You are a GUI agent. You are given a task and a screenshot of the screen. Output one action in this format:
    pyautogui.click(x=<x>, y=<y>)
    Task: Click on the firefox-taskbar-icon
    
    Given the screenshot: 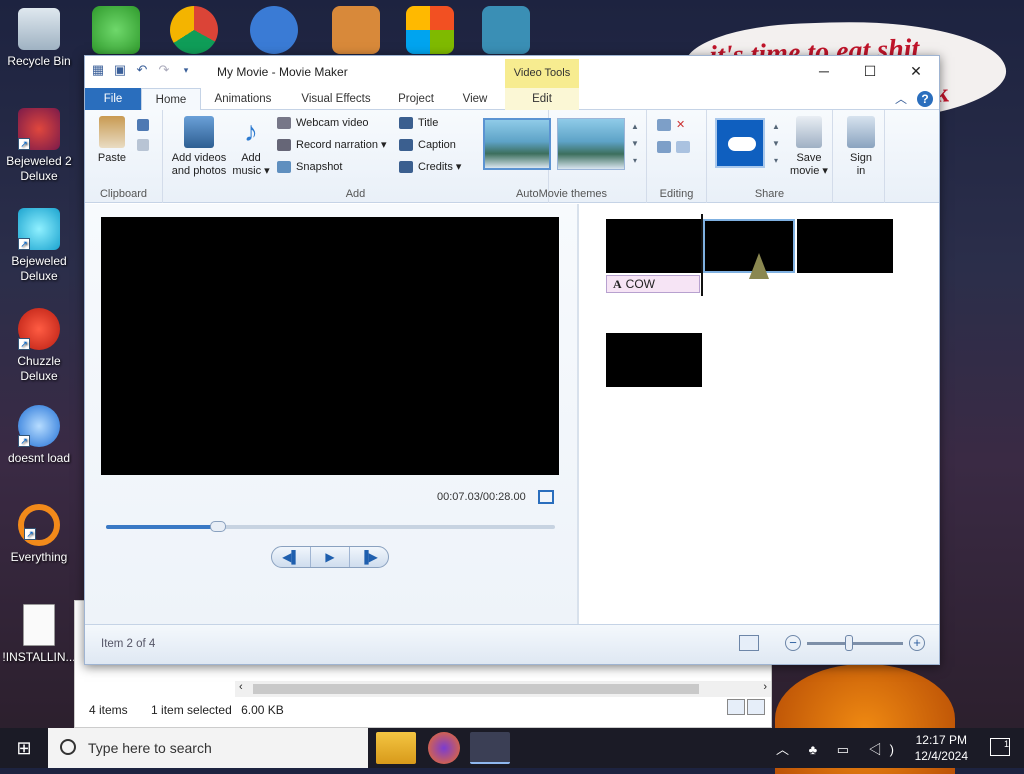 What is the action you would take?
    pyautogui.click(x=444, y=748)
    